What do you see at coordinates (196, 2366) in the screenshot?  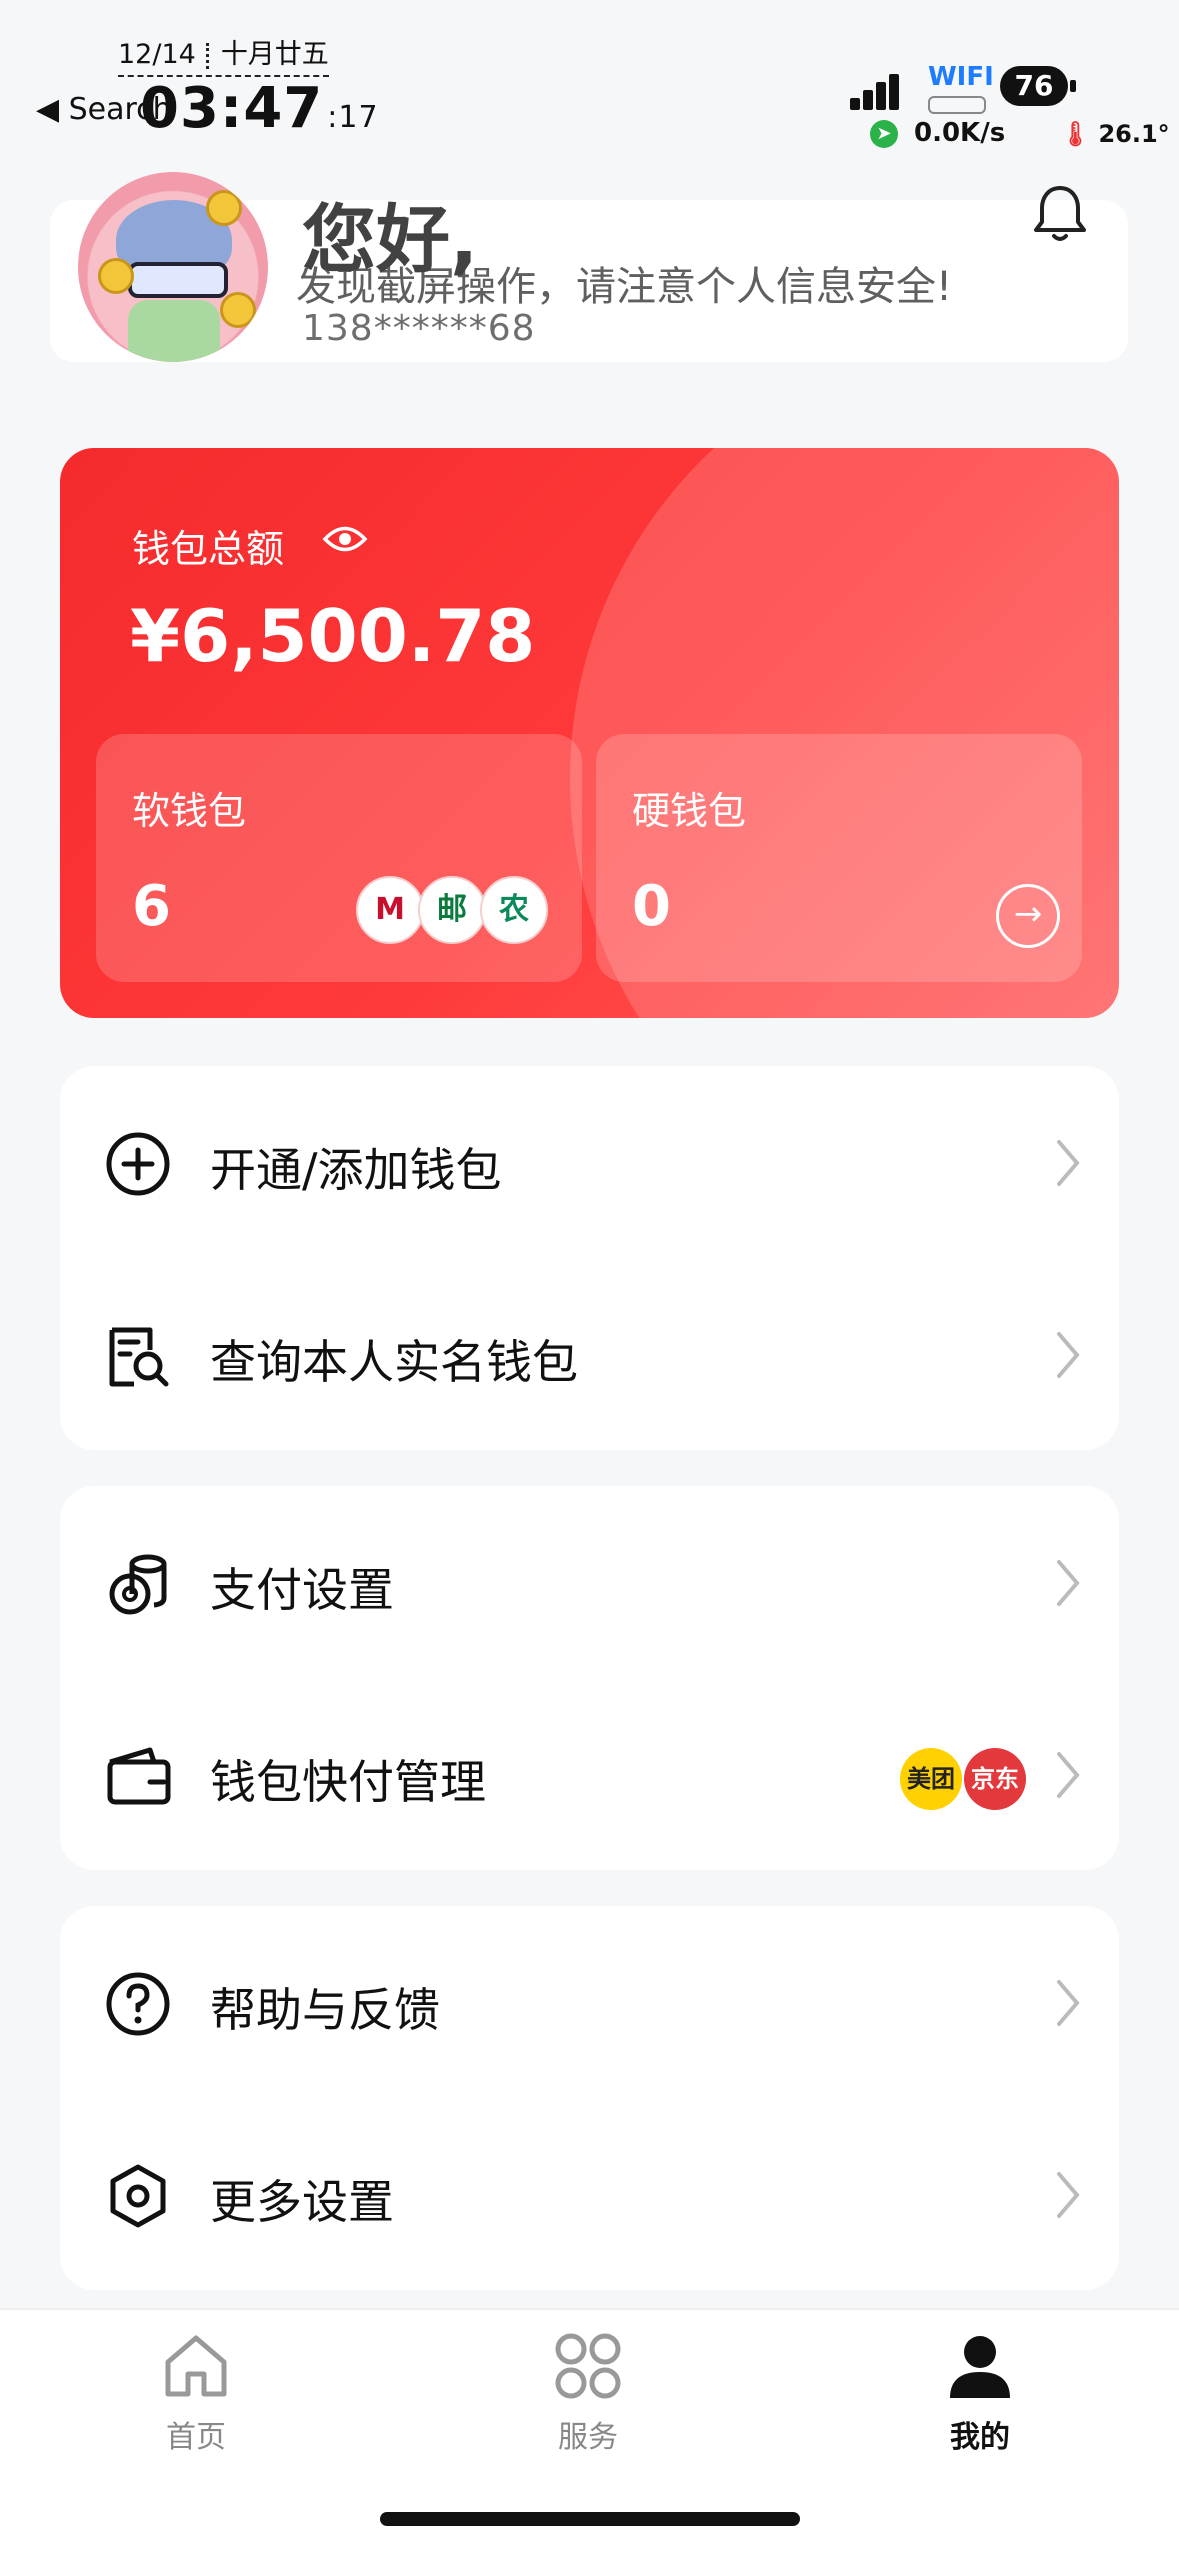 I see `home-icon` at bounding box center [196, 2366].